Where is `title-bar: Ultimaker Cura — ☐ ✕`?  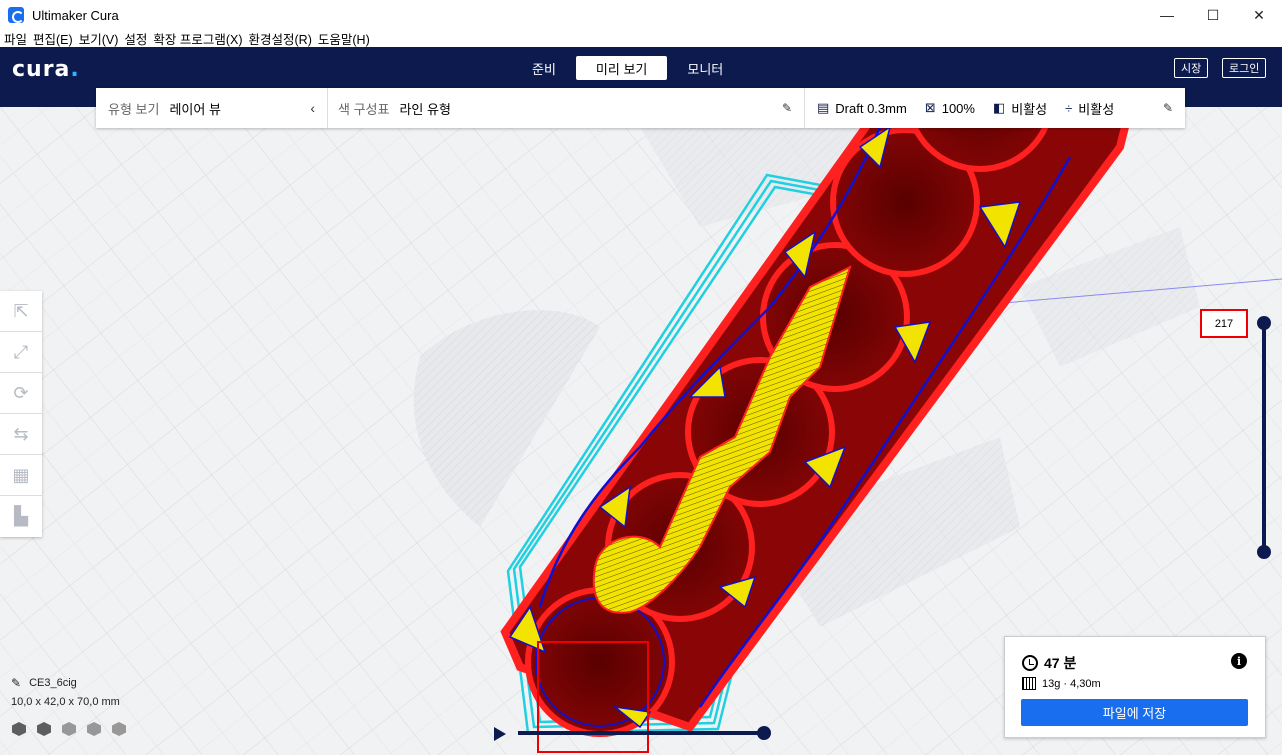
title-bar: Ultimaker Cura — ☐ ✕ is located at coordinates (641, 15).